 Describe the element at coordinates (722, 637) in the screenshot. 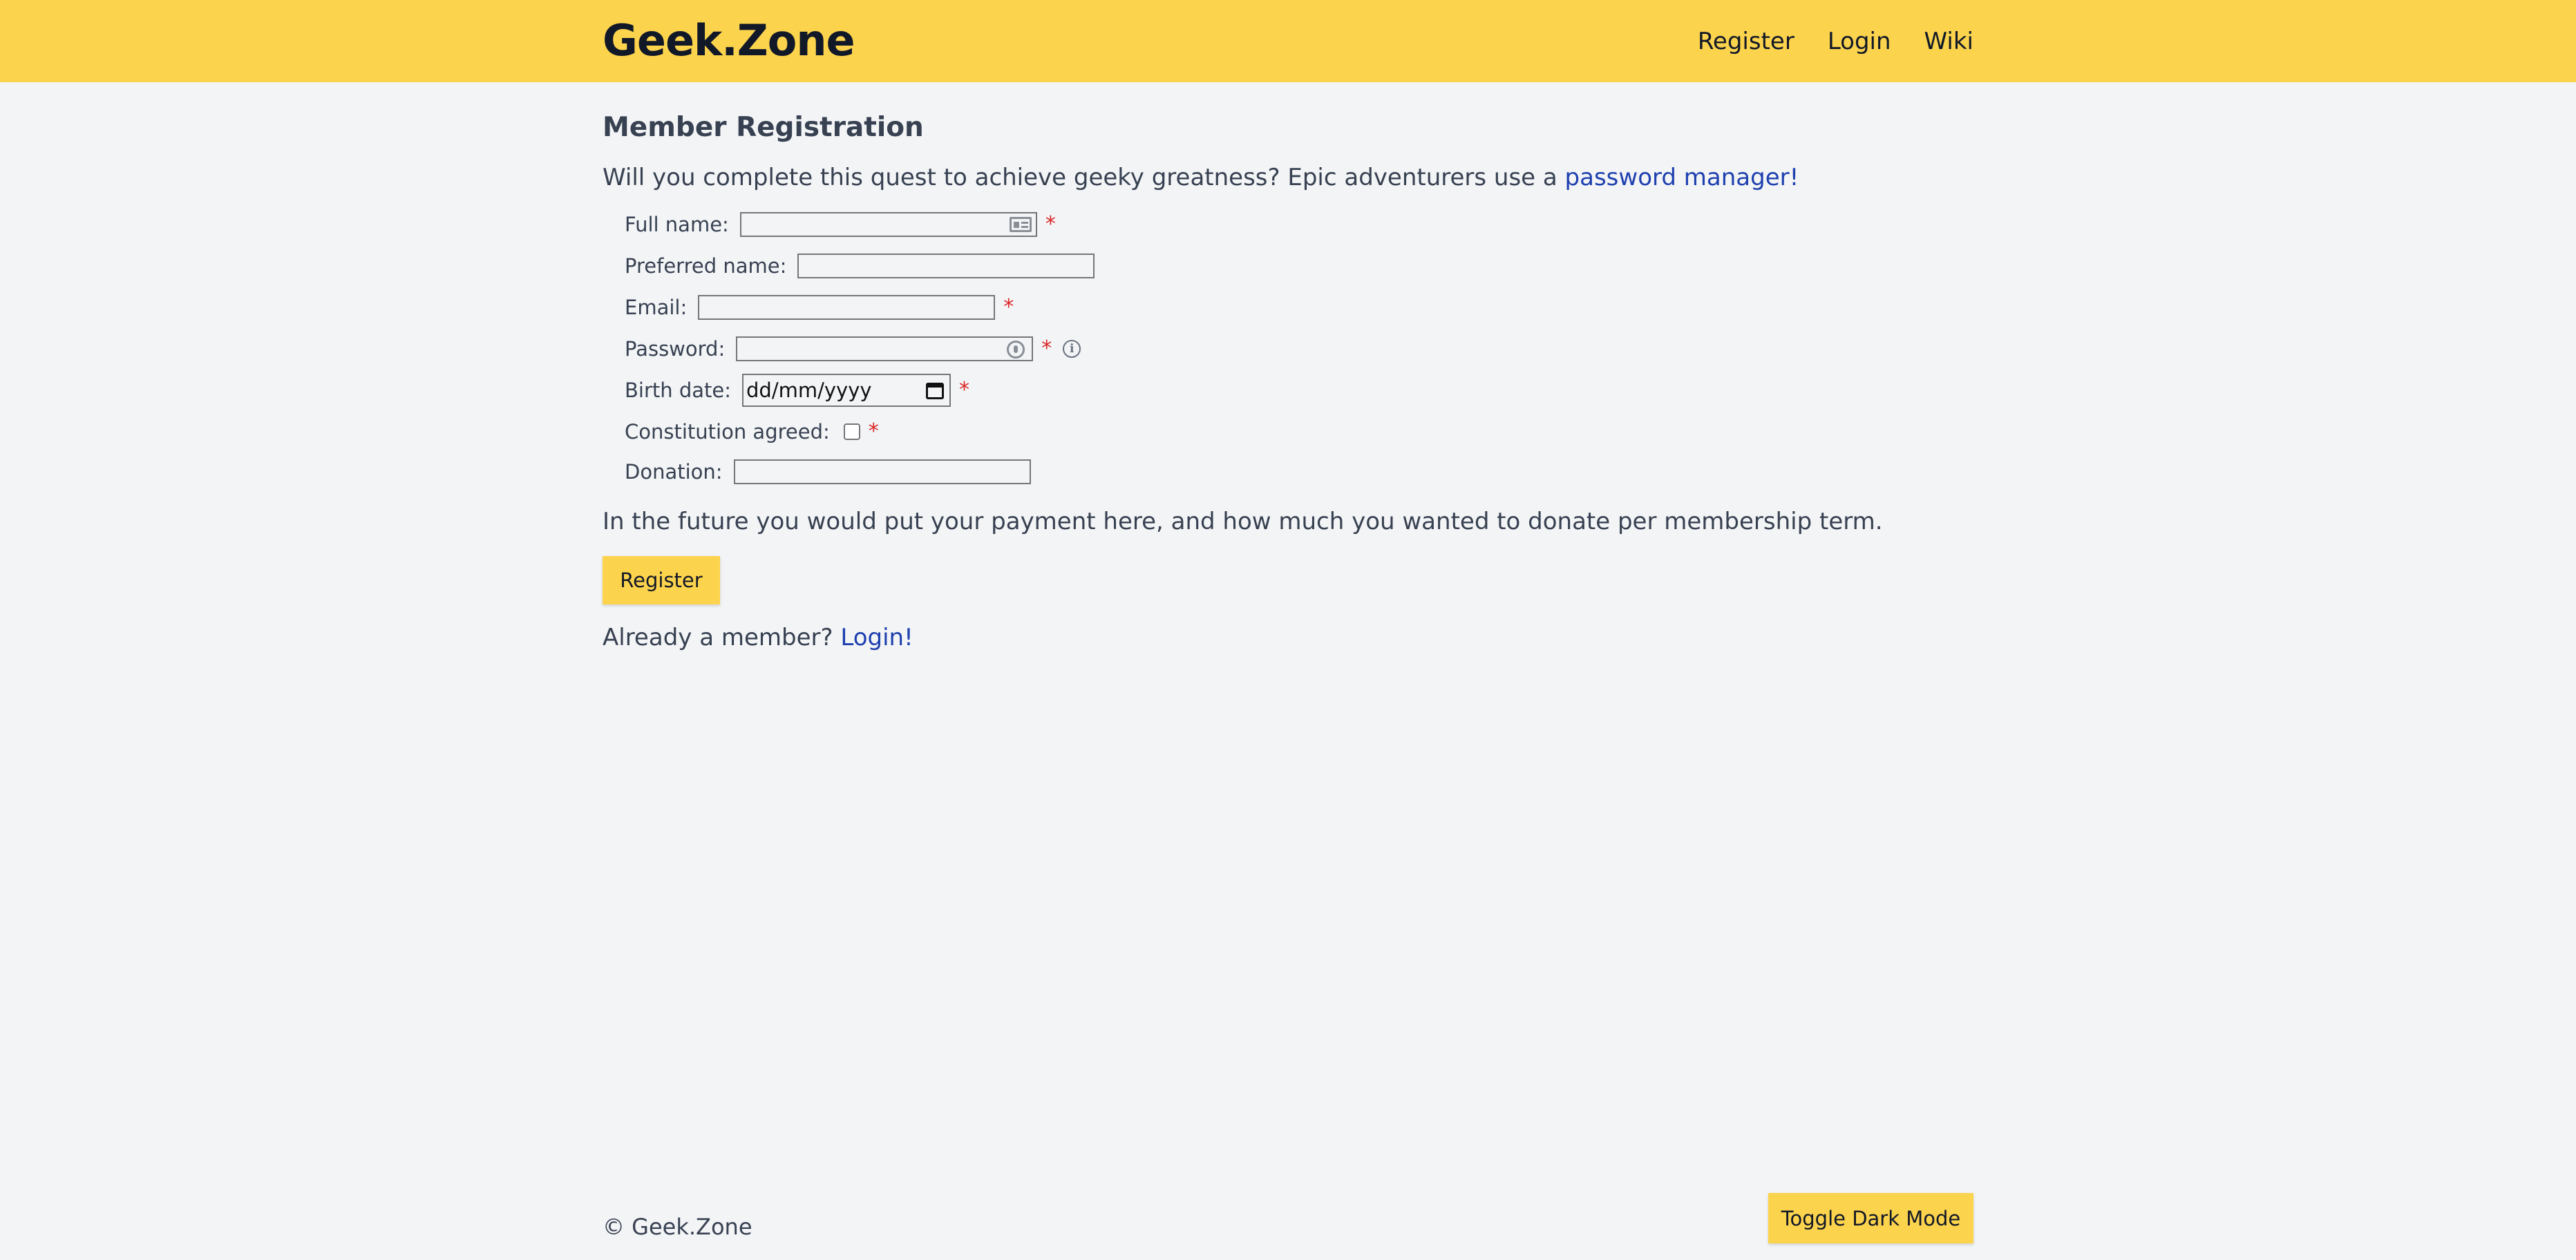

I see `already-member-label: Already a member?` at that location.